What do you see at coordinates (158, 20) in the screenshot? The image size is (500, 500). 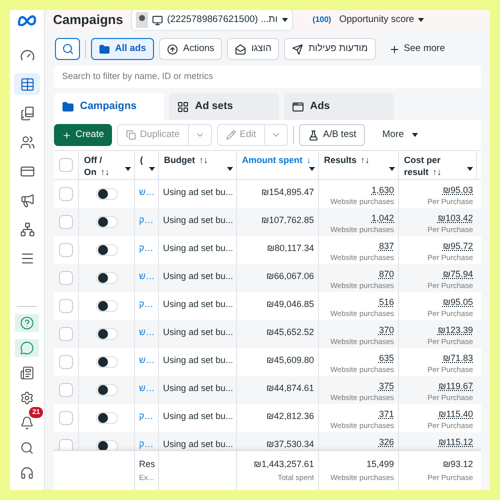 I see `monitor-icon` at bounding box center [158, 20].